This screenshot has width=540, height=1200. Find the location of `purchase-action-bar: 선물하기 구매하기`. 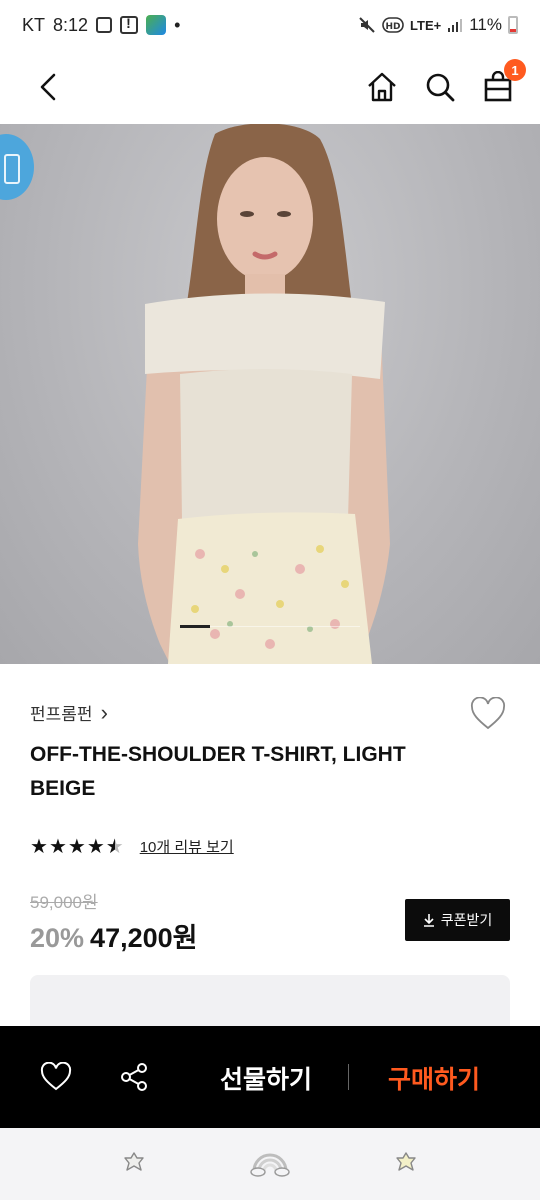

purchase-action-bar: 선물하기 구매하기 is located at coordinates (270, 1077).